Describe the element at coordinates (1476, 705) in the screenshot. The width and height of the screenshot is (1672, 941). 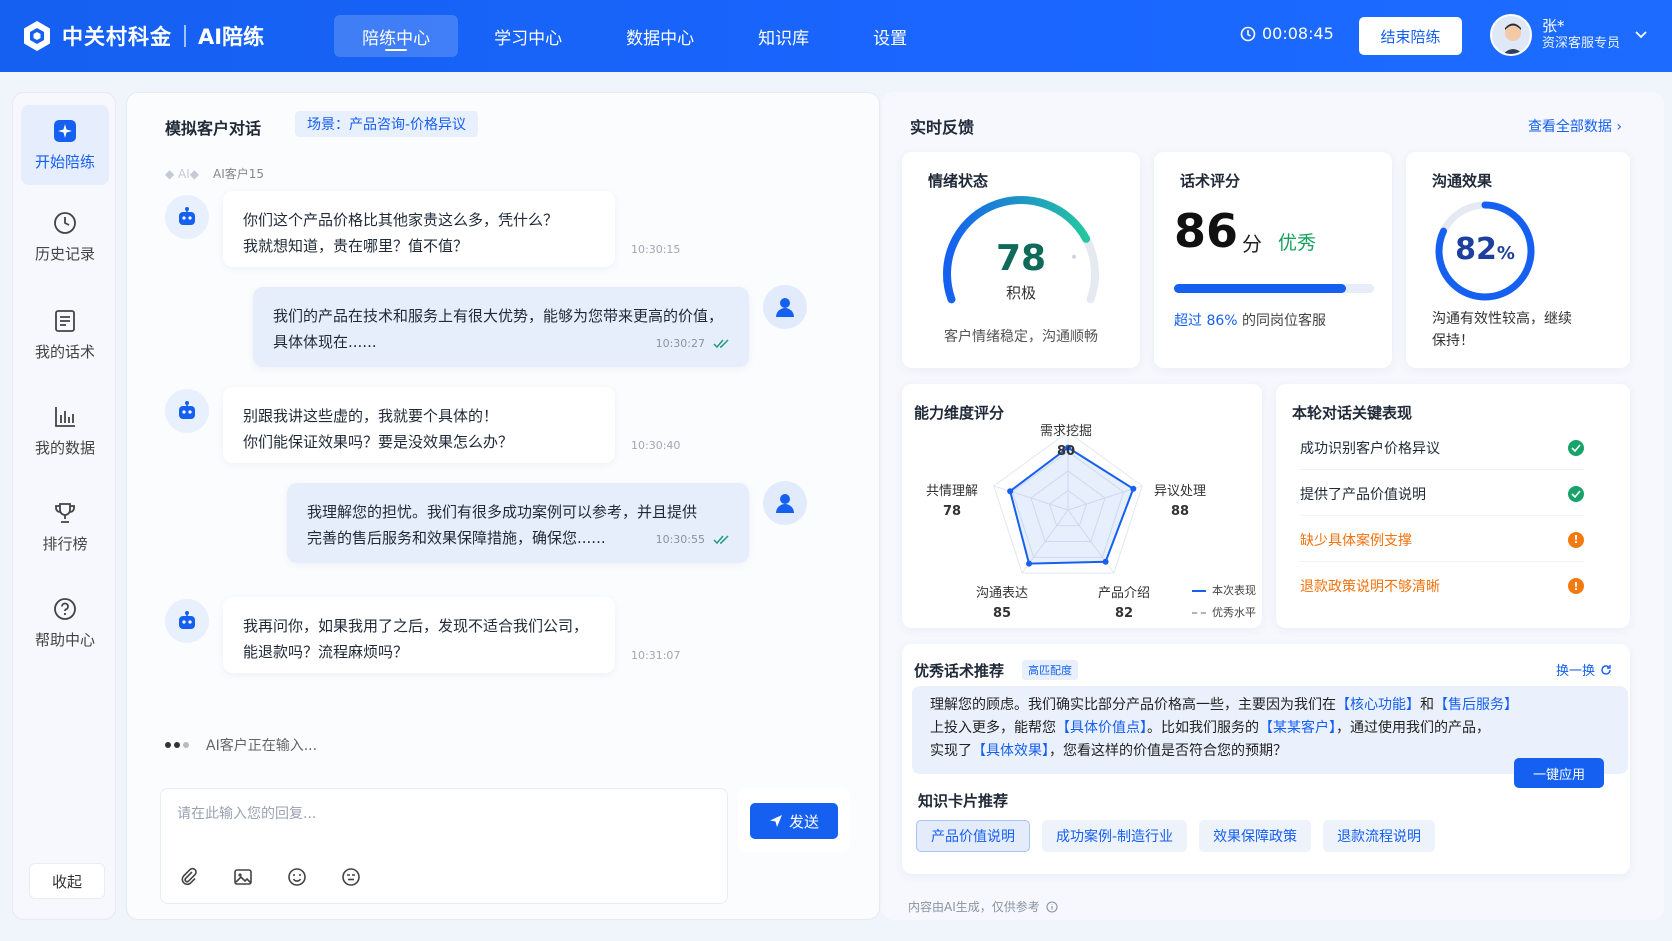
I see `script-placeholder: 【售后服务】` at that location.